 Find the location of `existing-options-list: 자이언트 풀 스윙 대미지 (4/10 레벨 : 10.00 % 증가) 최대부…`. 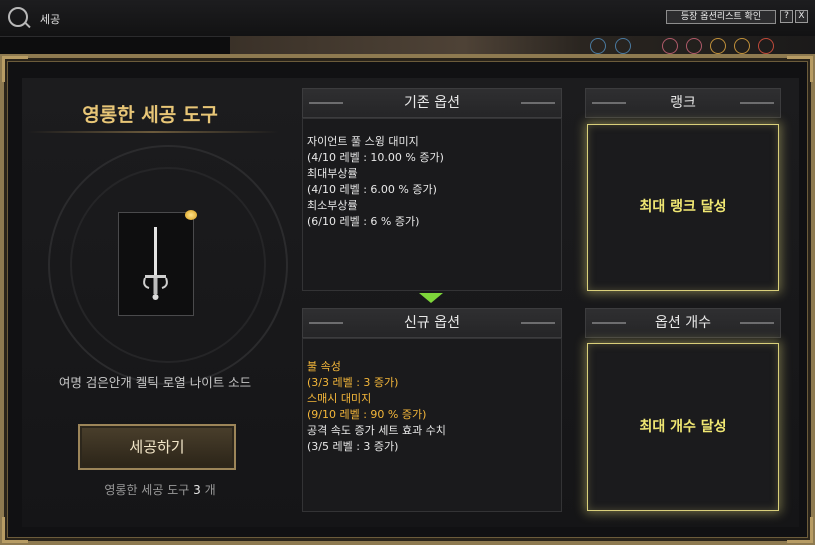

existing-options-list: 자이언트 풀 스윙 대미지 (4/10 레벨 : 10.00 % 증가) 최대부… is located at coordinates (432, 204).